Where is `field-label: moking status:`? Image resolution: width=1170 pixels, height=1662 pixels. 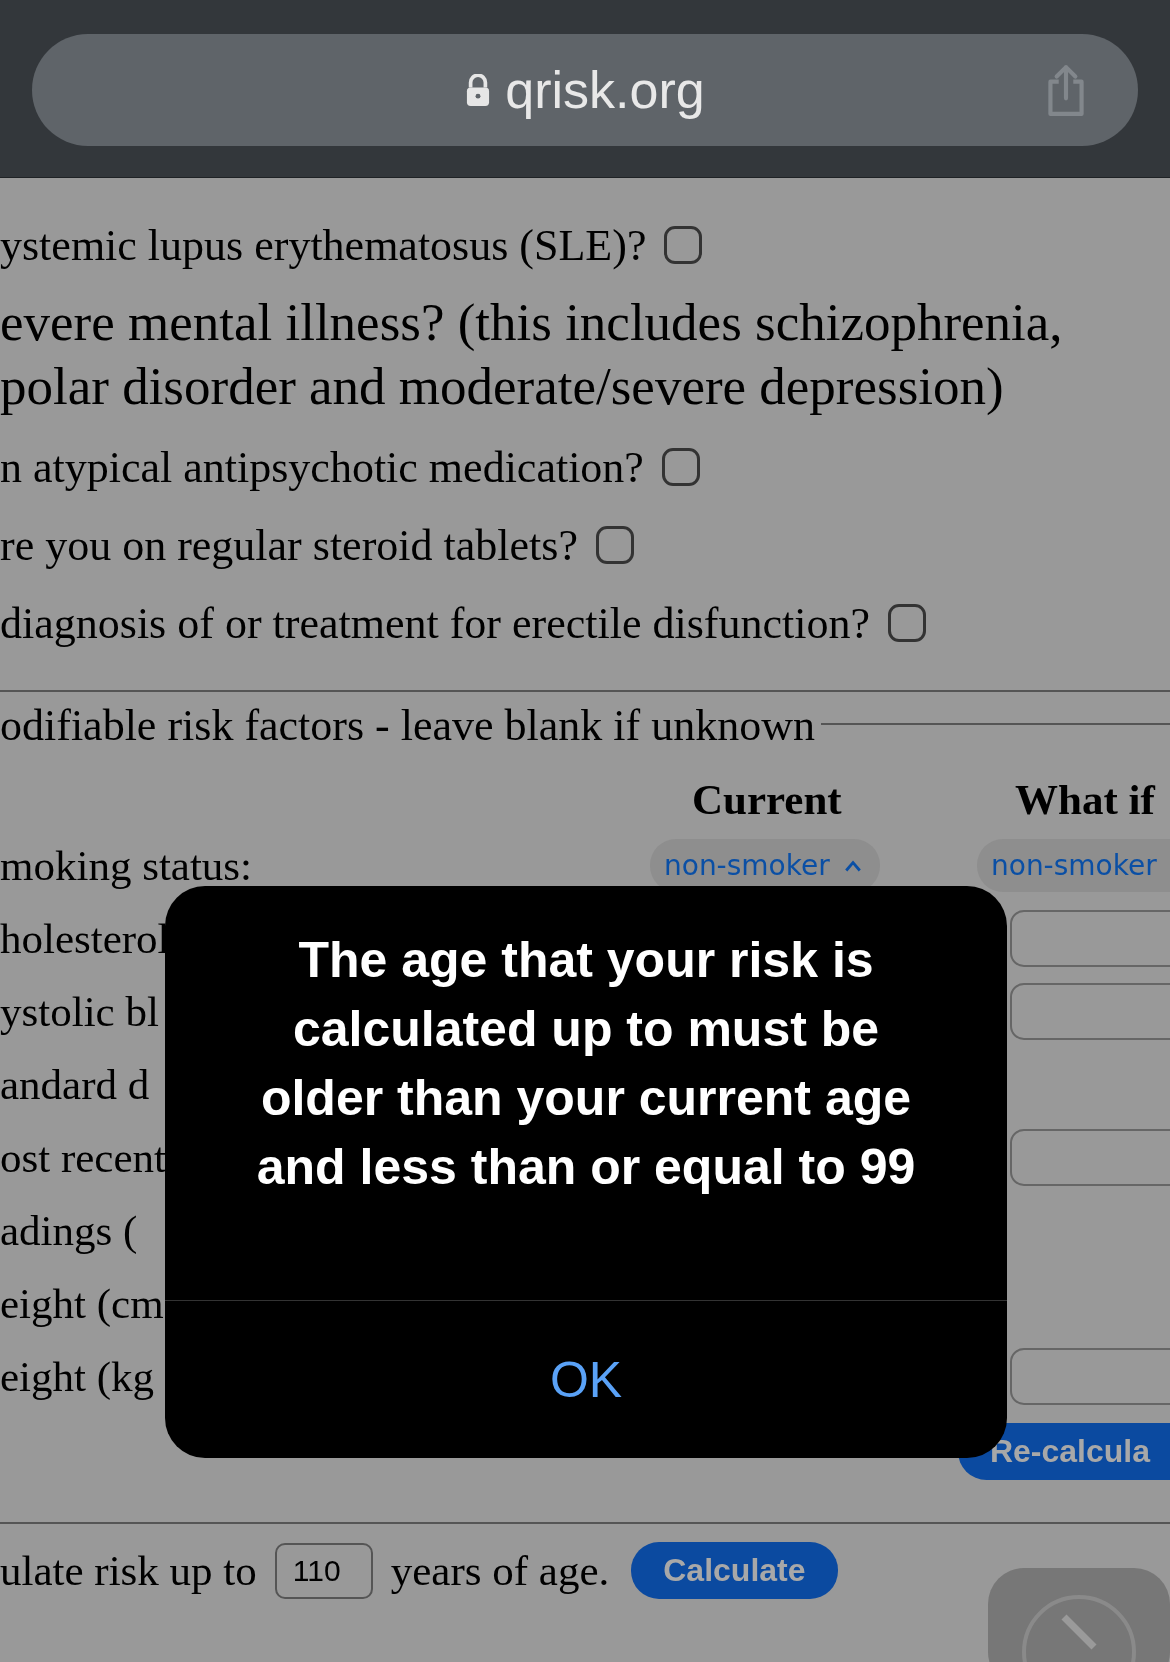 field-label: moking status: is located at coordinates (126, 865).